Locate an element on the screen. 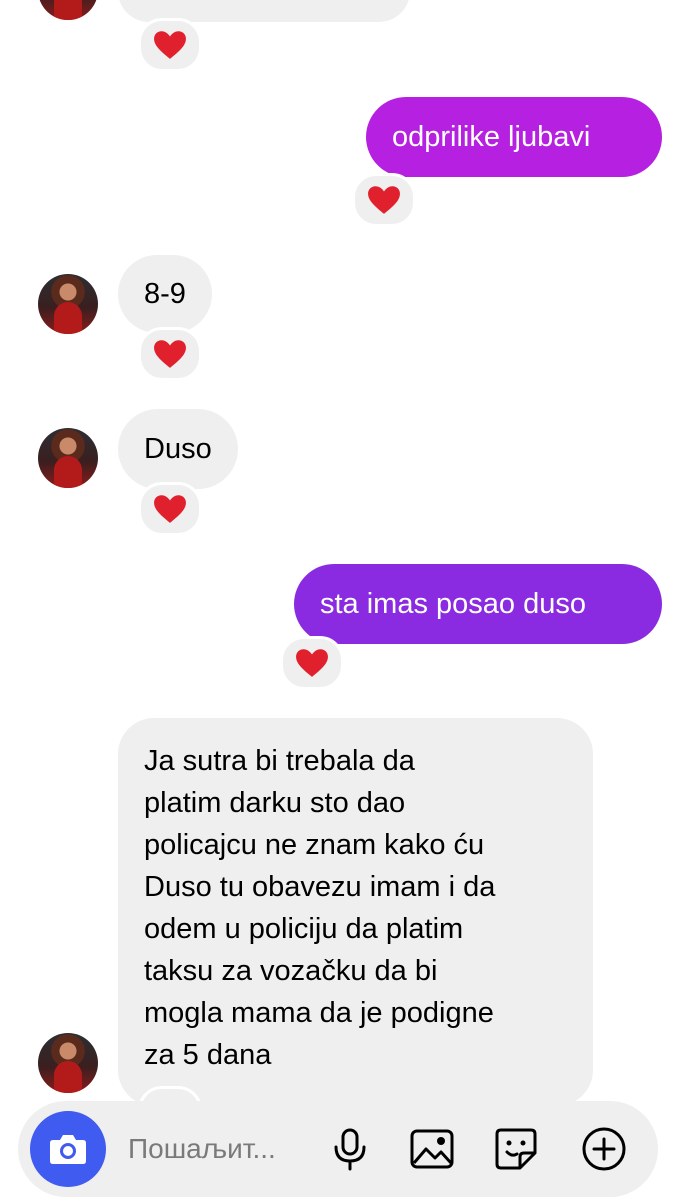  message-line: Ja sutra bi trebala da is located at coordinates (279, 761).